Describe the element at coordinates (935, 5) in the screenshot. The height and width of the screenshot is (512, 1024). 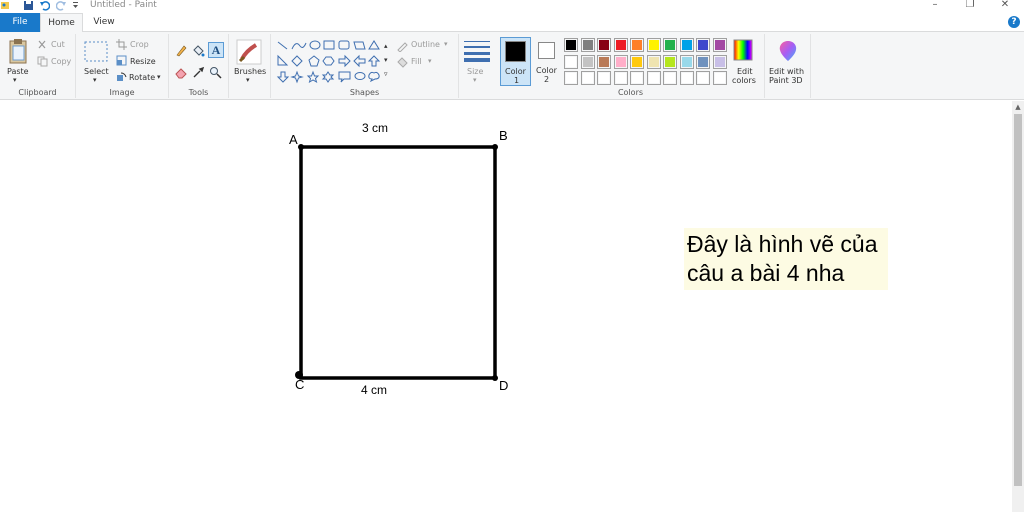
I see `minimize-button: –` at that location.